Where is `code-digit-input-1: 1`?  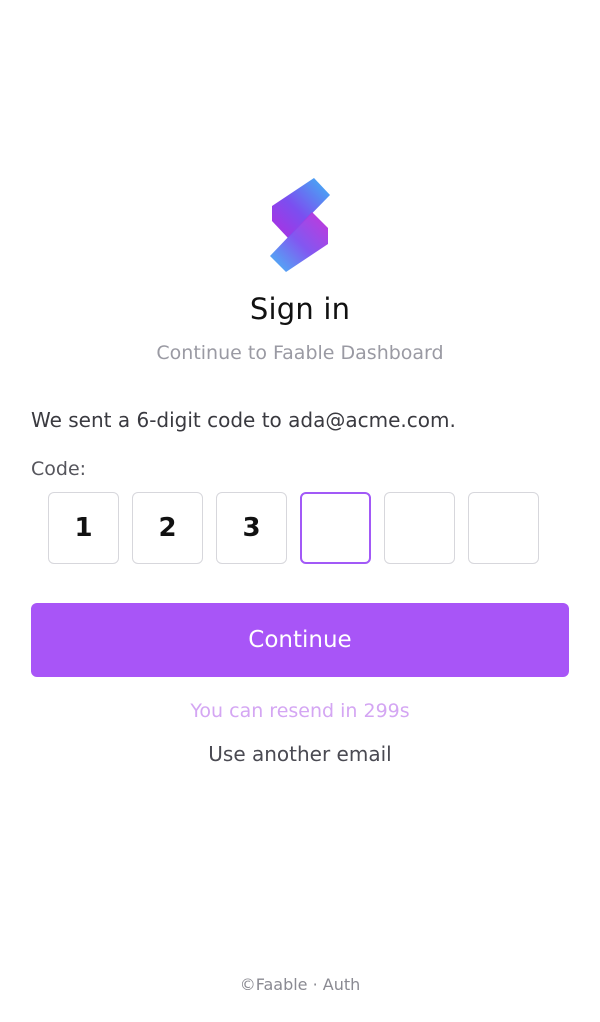
code-digit-input-1: 1 is located at coordinates (83, 528).